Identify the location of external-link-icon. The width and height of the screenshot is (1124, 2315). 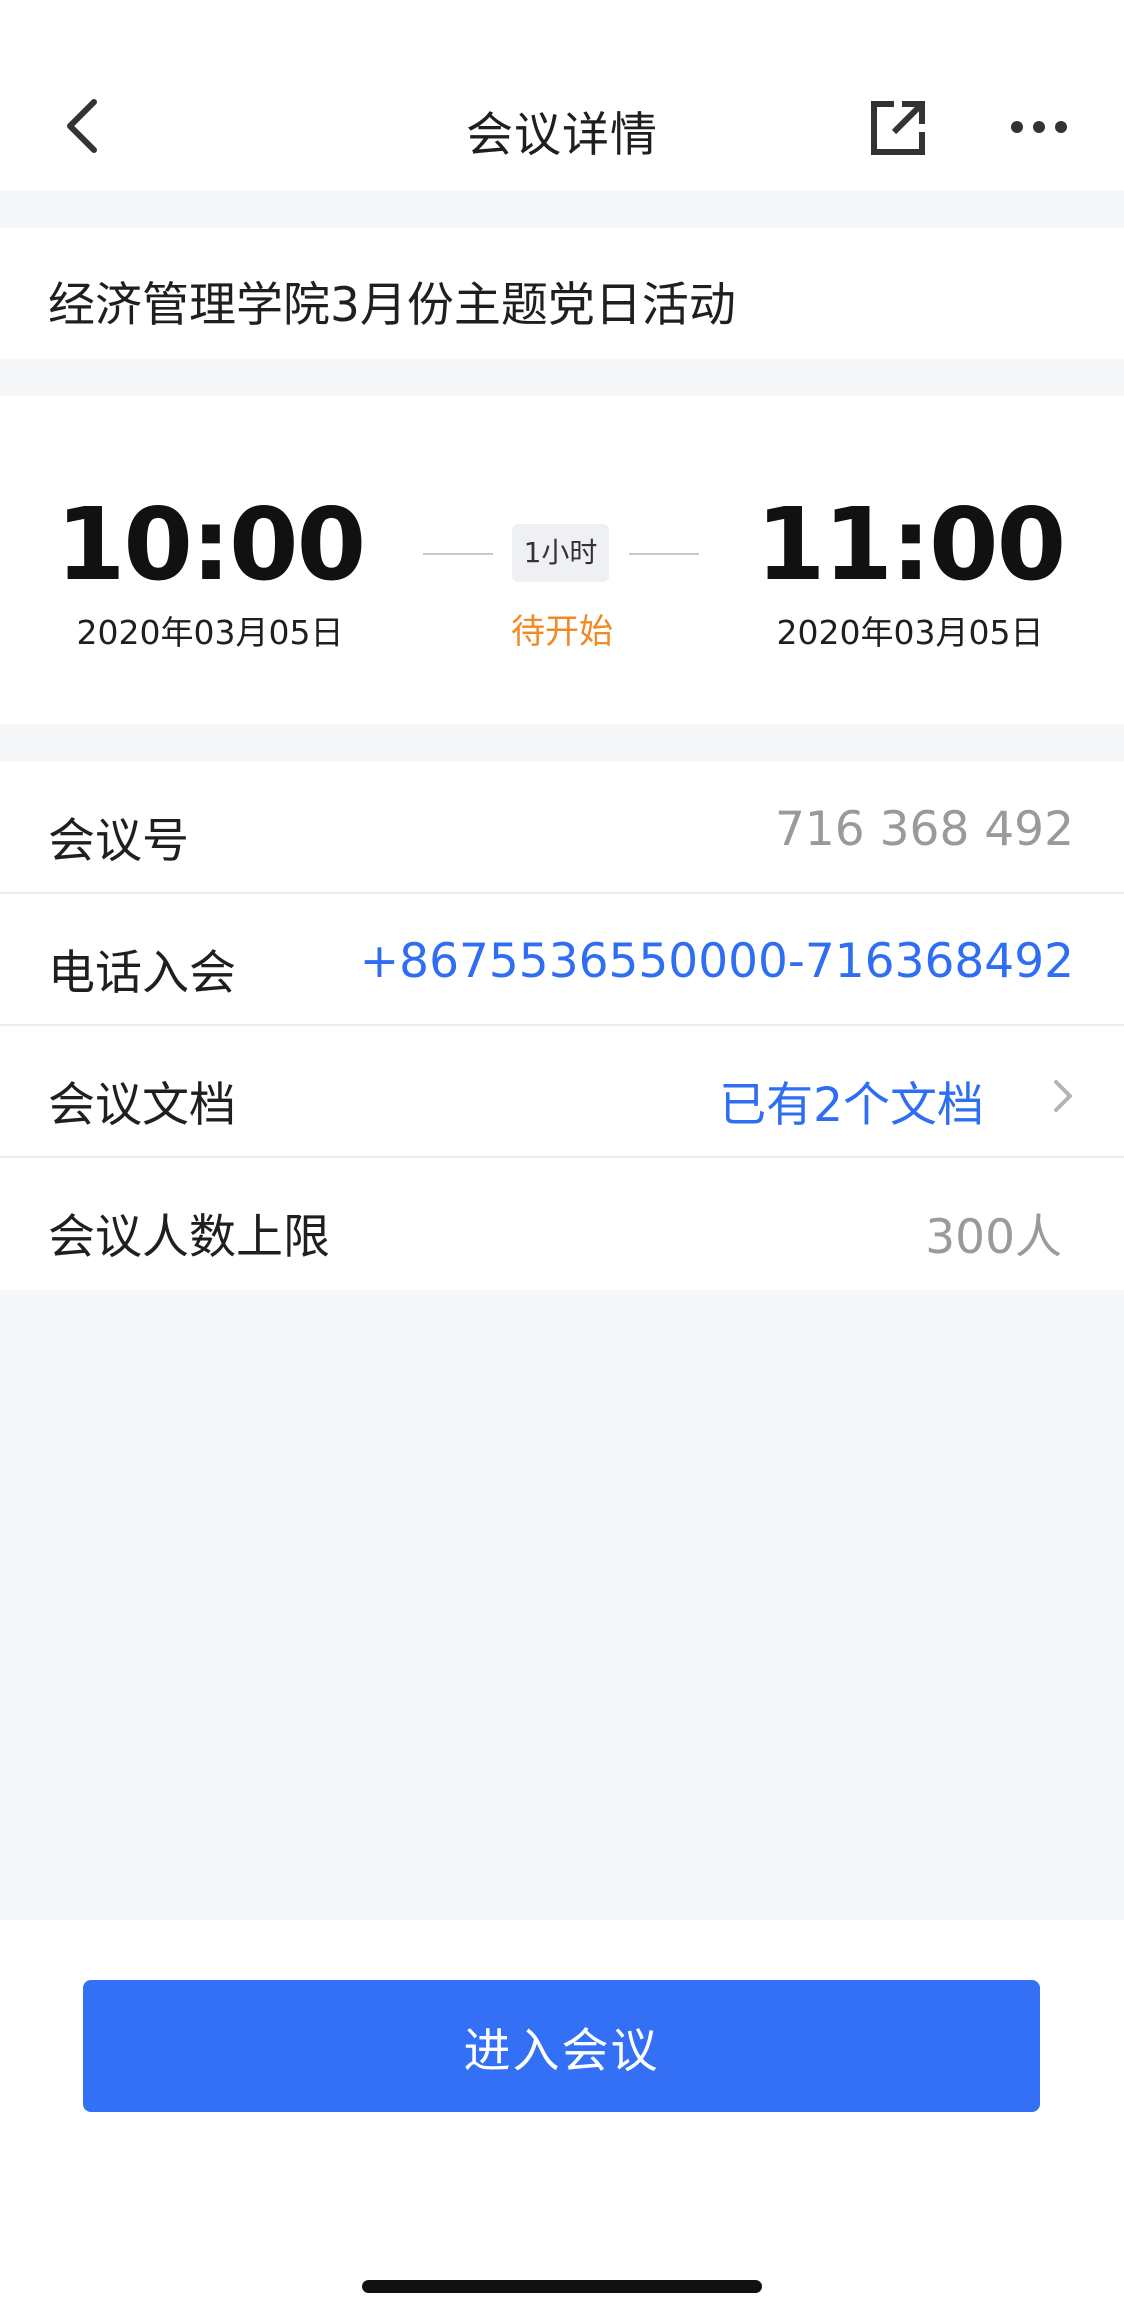
(898, 128).